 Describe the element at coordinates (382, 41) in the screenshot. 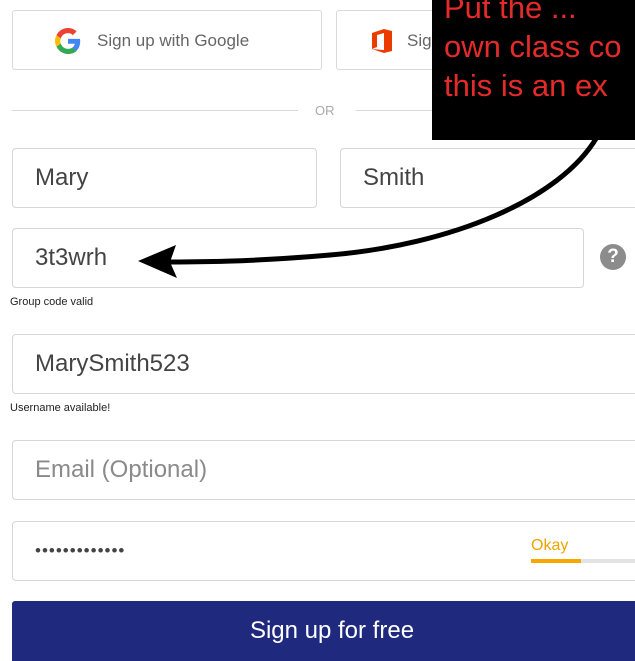

I see `office-icon` at that location.